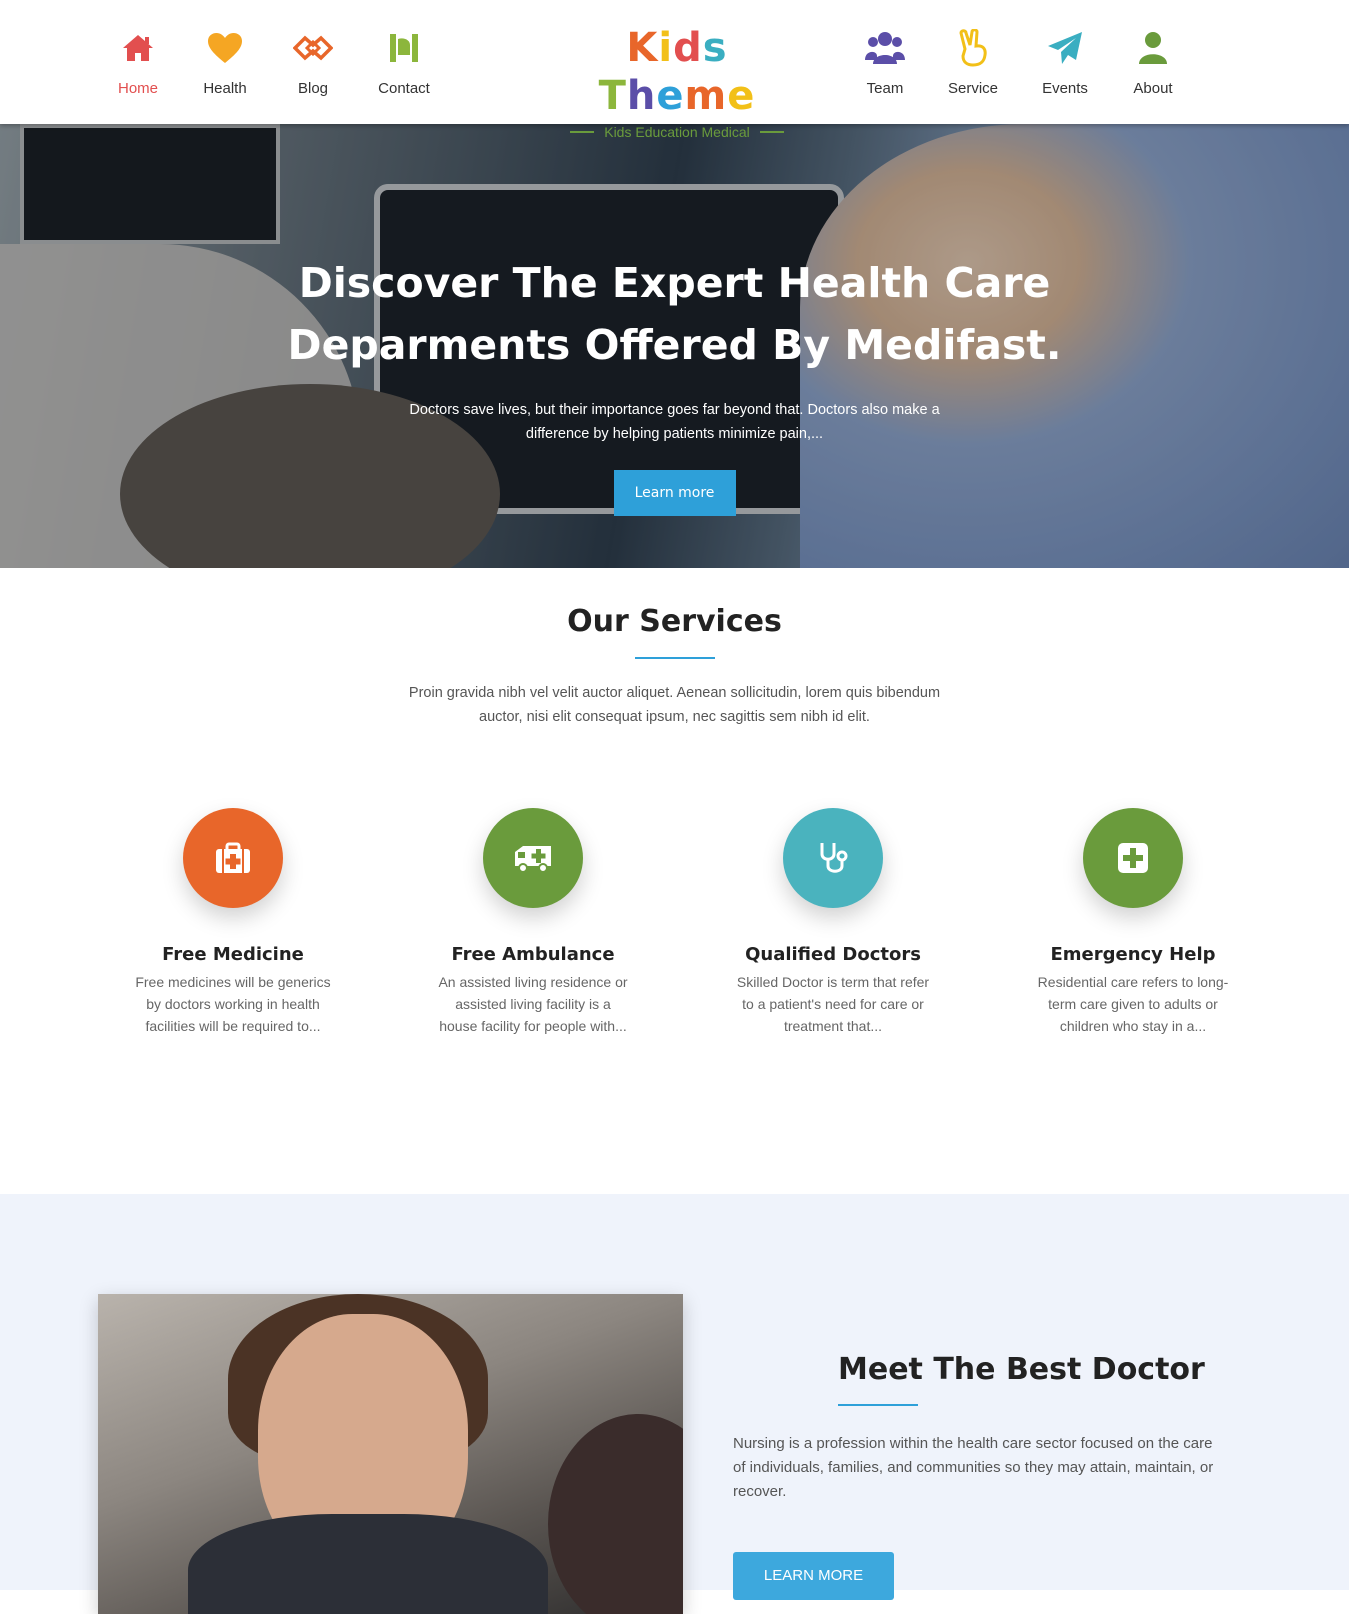 The width and height of the screenshot is (1349, 1614). Describe the element at coordinates (715, 48) in the screenshot. I see `logo-letter: s` at that location.